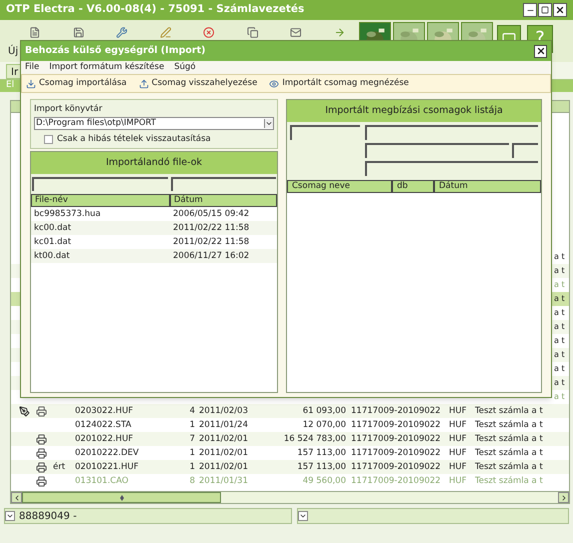 The width and height of the screenshot is (573, 543). I want to click on table-cell-text: kc00.dat, so click(52, 228).